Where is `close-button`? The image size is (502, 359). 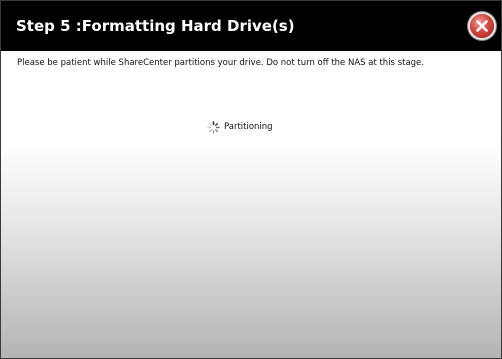
close-button is located at coordinates (482, 26).